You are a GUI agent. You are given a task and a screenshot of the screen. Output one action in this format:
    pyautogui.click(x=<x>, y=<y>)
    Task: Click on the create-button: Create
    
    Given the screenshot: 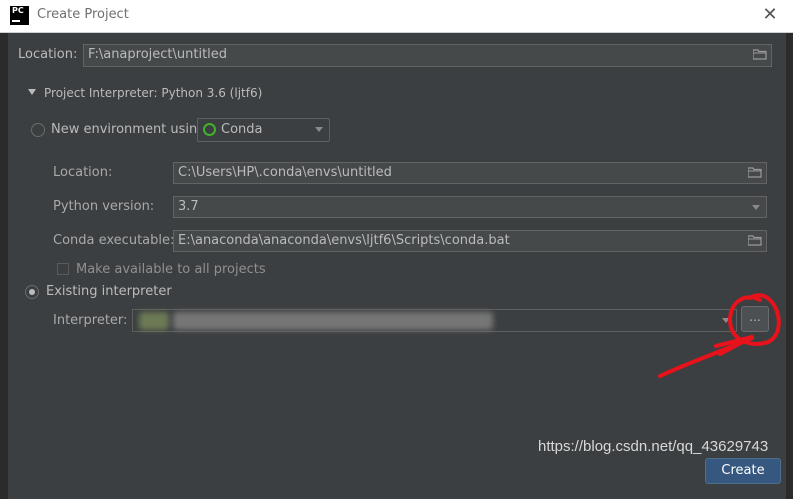 What is the action you would take?
    pyautogui.click(x=743, y=471)
    